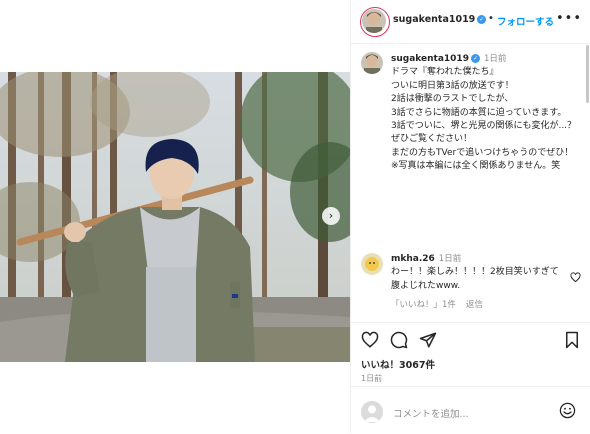 The height and width of the screenshot is (434, 590). I want to click on comment-item: mkha.26 1日前 わー！！楽しみ！！！！2枚目笑いすぎて腹よじれたwww., so click(476, 273).